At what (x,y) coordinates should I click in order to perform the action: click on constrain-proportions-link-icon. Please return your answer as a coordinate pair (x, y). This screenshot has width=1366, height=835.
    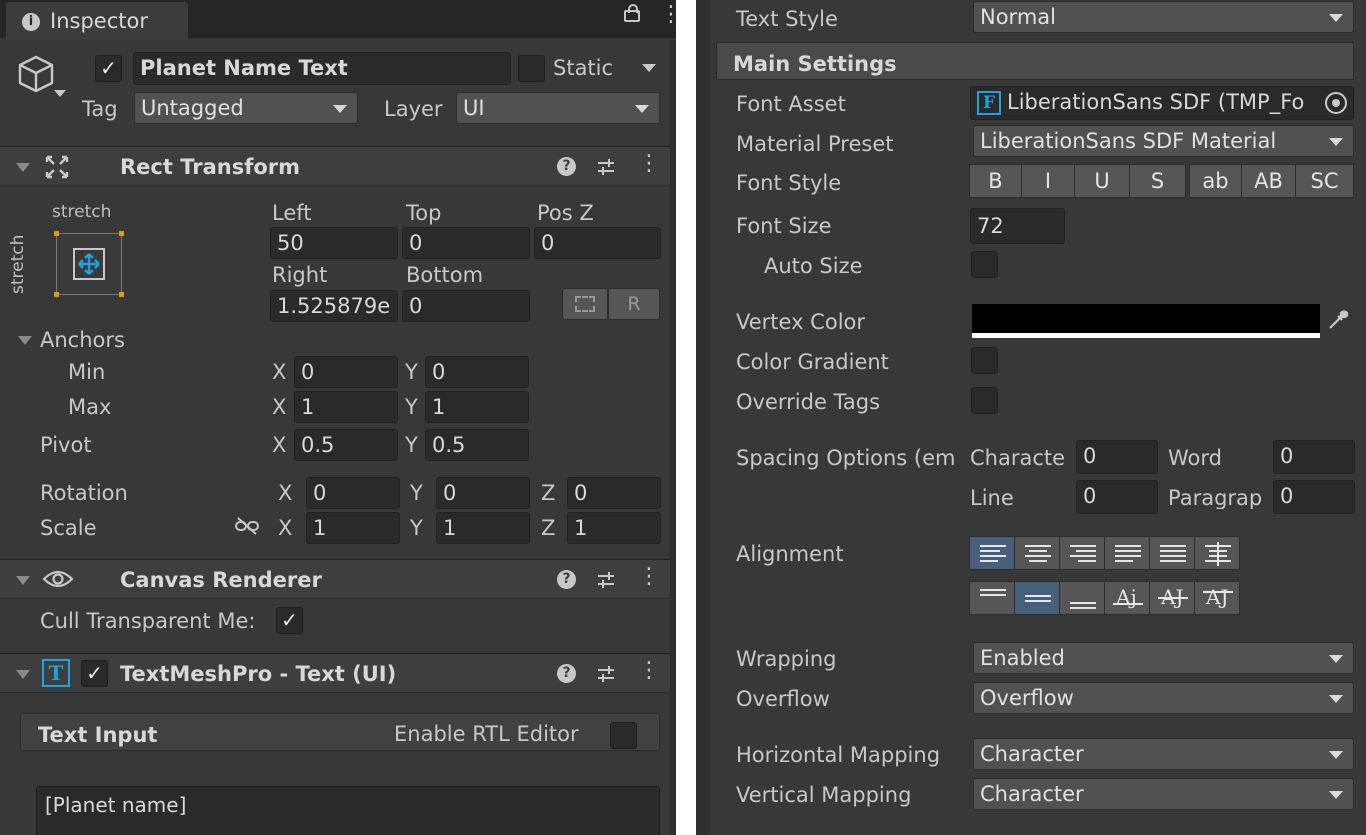
    Looking at the image, I should click on (247, 528).